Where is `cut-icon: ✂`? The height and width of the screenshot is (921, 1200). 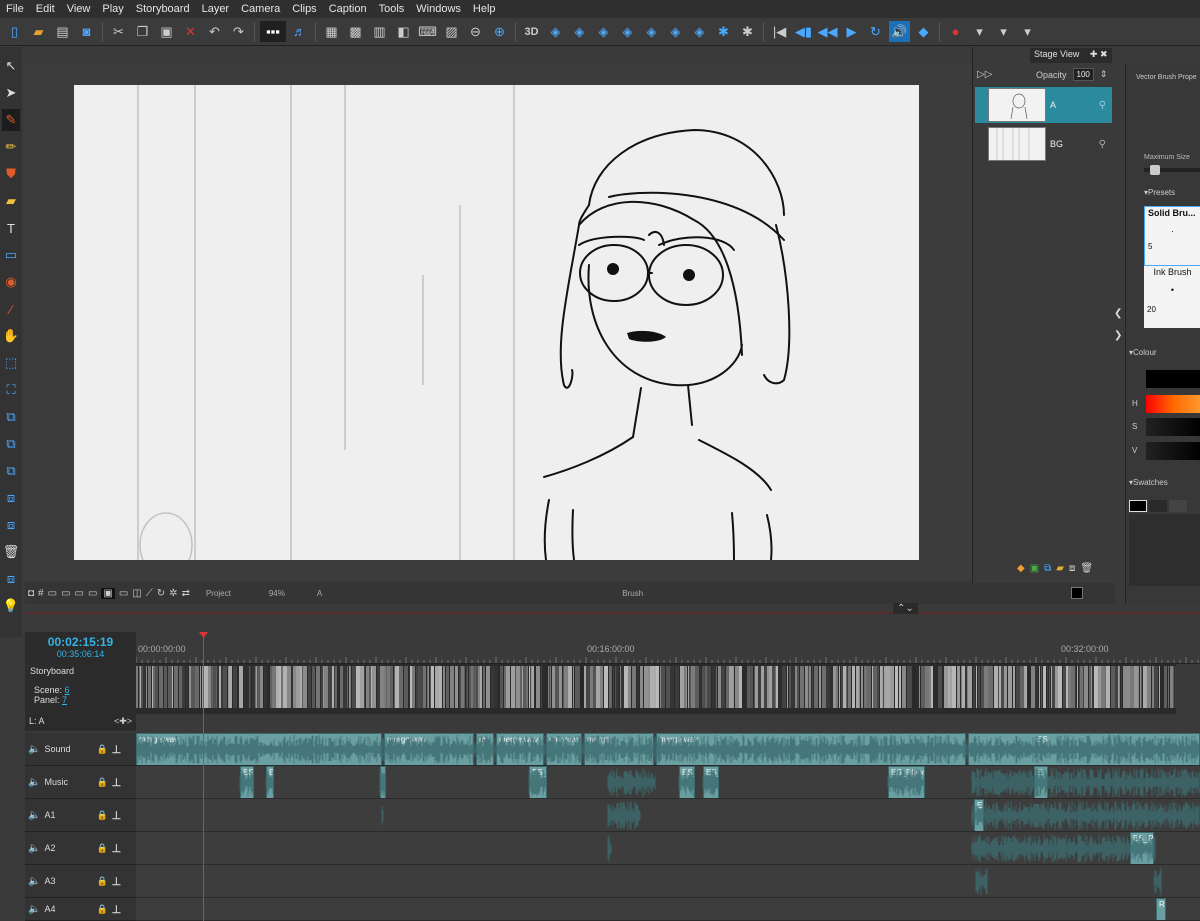
cut-icon: ✂ is located at coordinates (118, 31).